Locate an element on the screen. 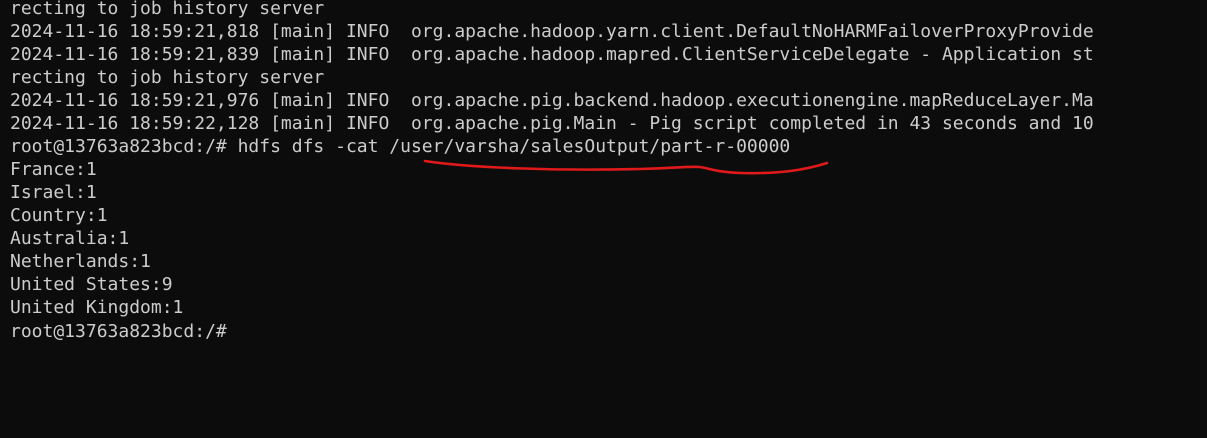 Image resolution: width=1207 pixels, height=438 pixels. output-line: United States:9 is located at coordinates (91, 284).